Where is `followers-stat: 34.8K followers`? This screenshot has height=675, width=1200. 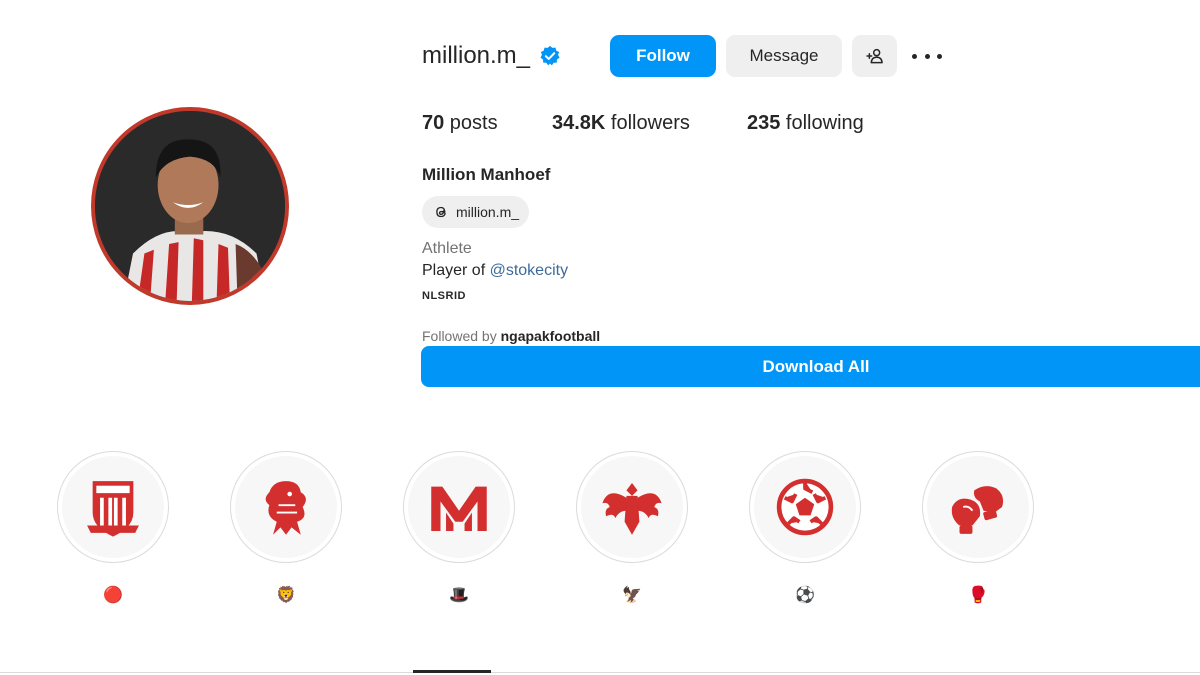
followers-stat: 34.8K followers is located at coordinates (649, 123).